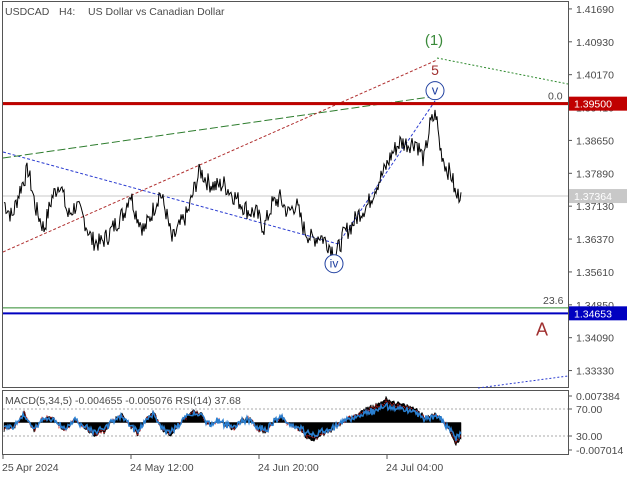  I want to click on current-price-badge-label: 1.37364, so click(593, 197).